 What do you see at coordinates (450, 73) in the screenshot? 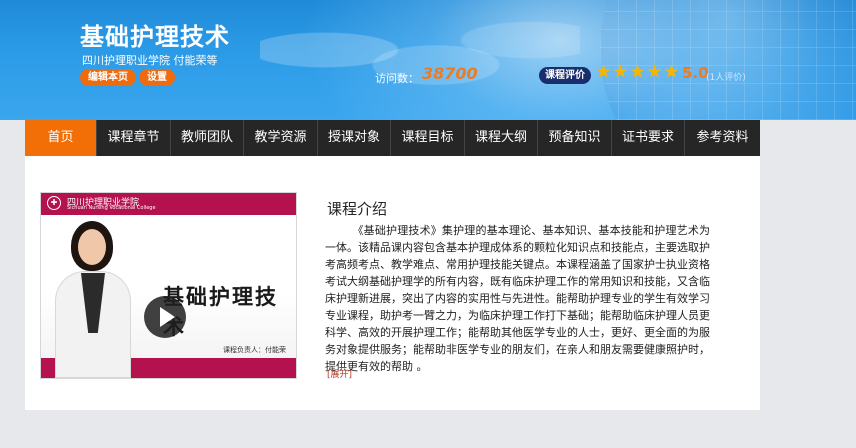
I see `visits-count: 38700` at bounding box center [450, 73].